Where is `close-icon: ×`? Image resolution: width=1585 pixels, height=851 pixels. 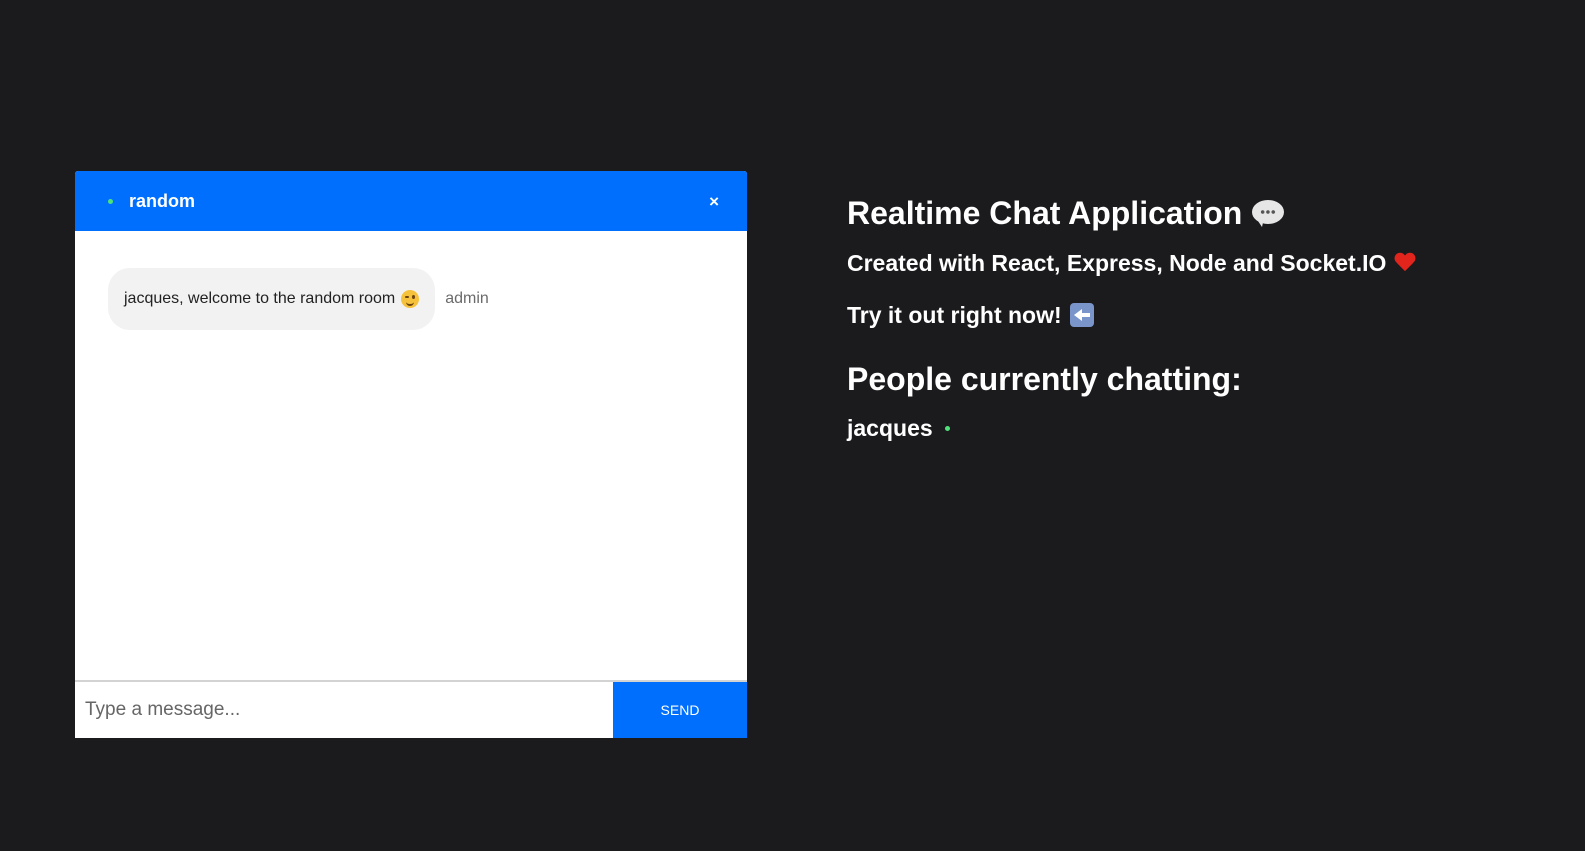 close-icon: × is located at coordinates (714, 201).